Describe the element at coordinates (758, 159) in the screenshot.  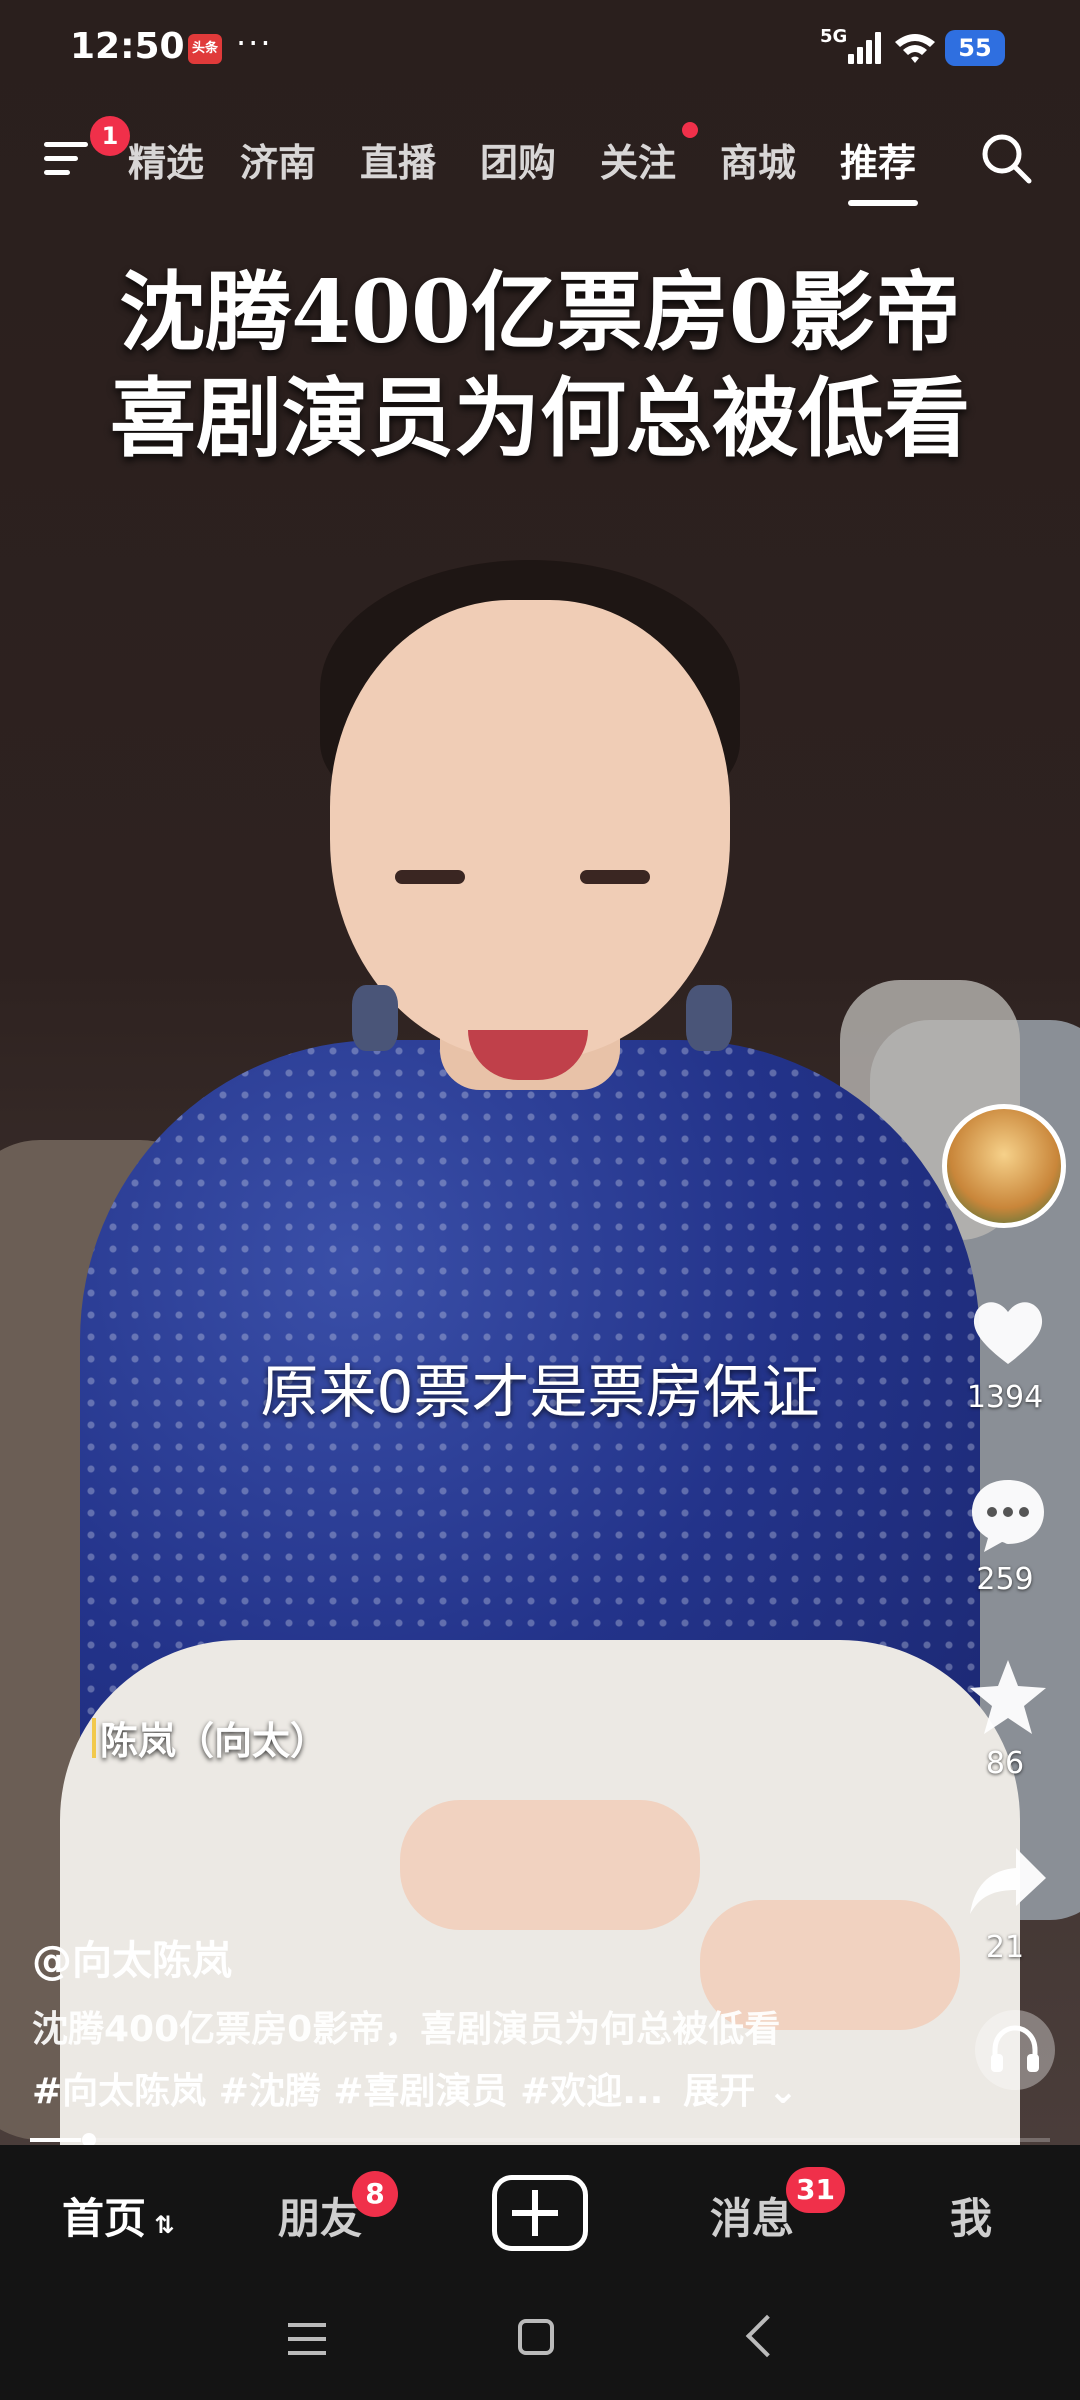
I see `tab-mall: 商城` at that location.